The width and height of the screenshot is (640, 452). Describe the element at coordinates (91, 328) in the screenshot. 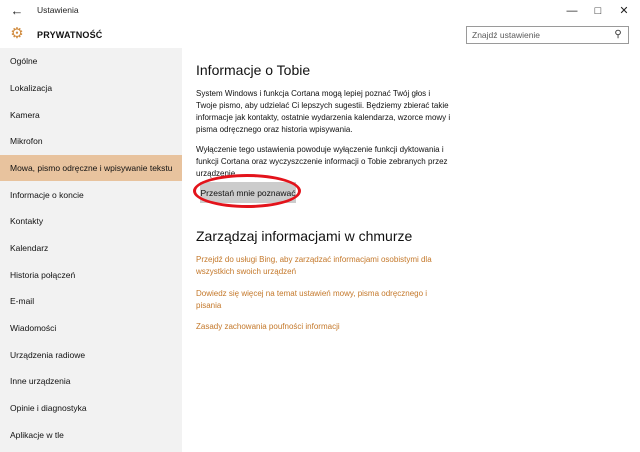

I see `sidebar-item-messaging: Wiadomości` at that location.